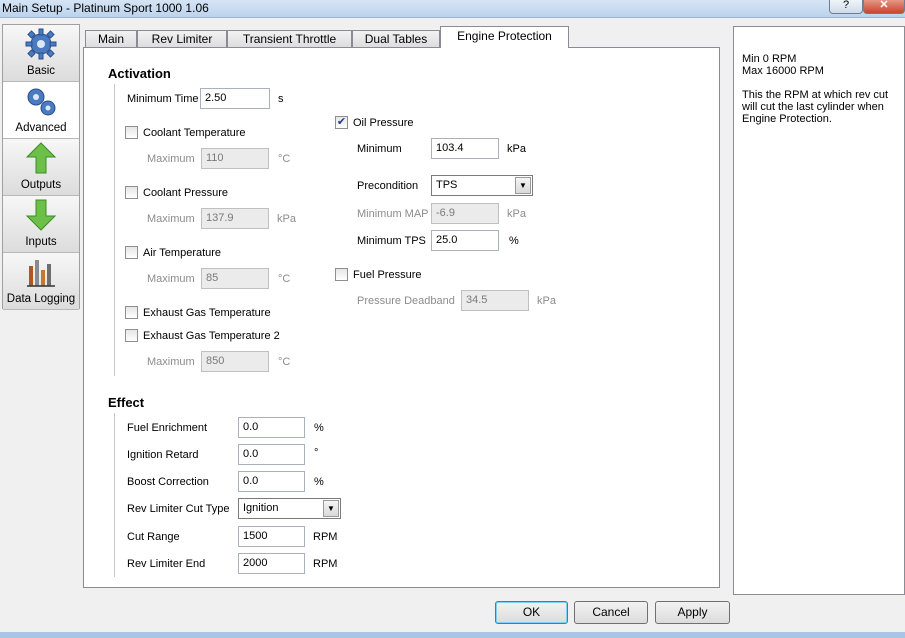 The width and height of the screenshot is (905, 638). Describe the element at coordinates (41, 215) in the screenshot. I see `arrow-down-icon` at that location.